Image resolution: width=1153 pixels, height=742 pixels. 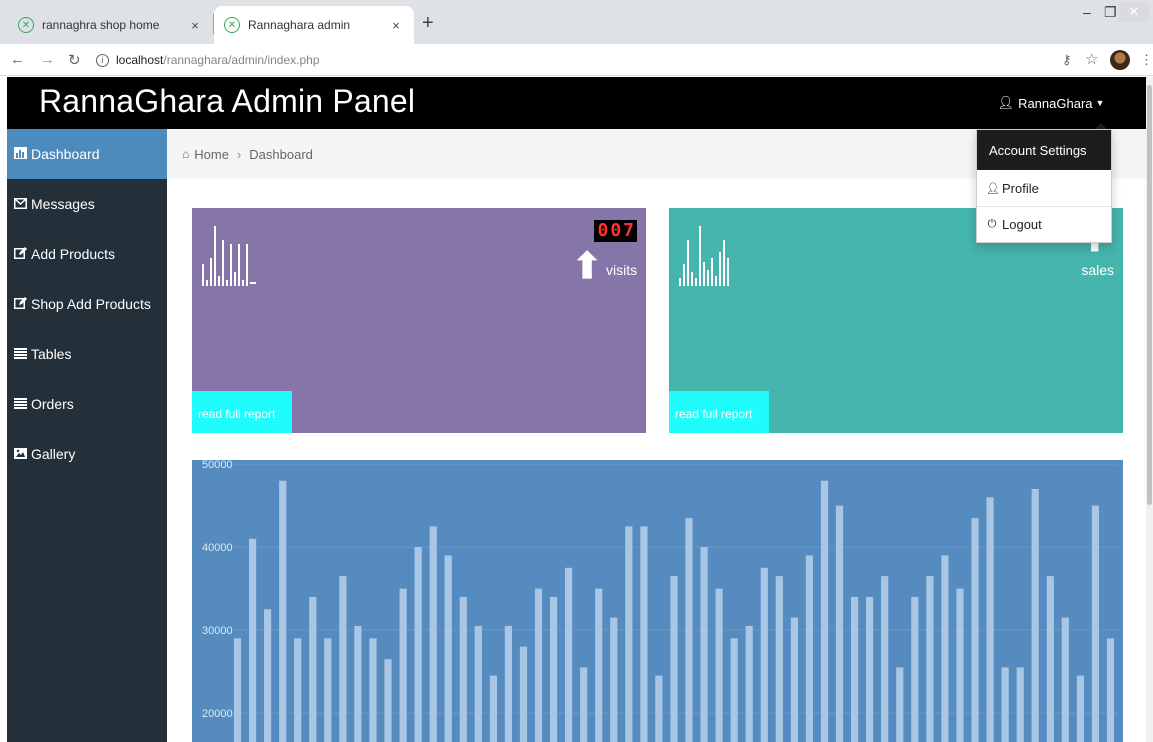 I want to click on arrow-right-icon: →, so click(x=47, y=59).